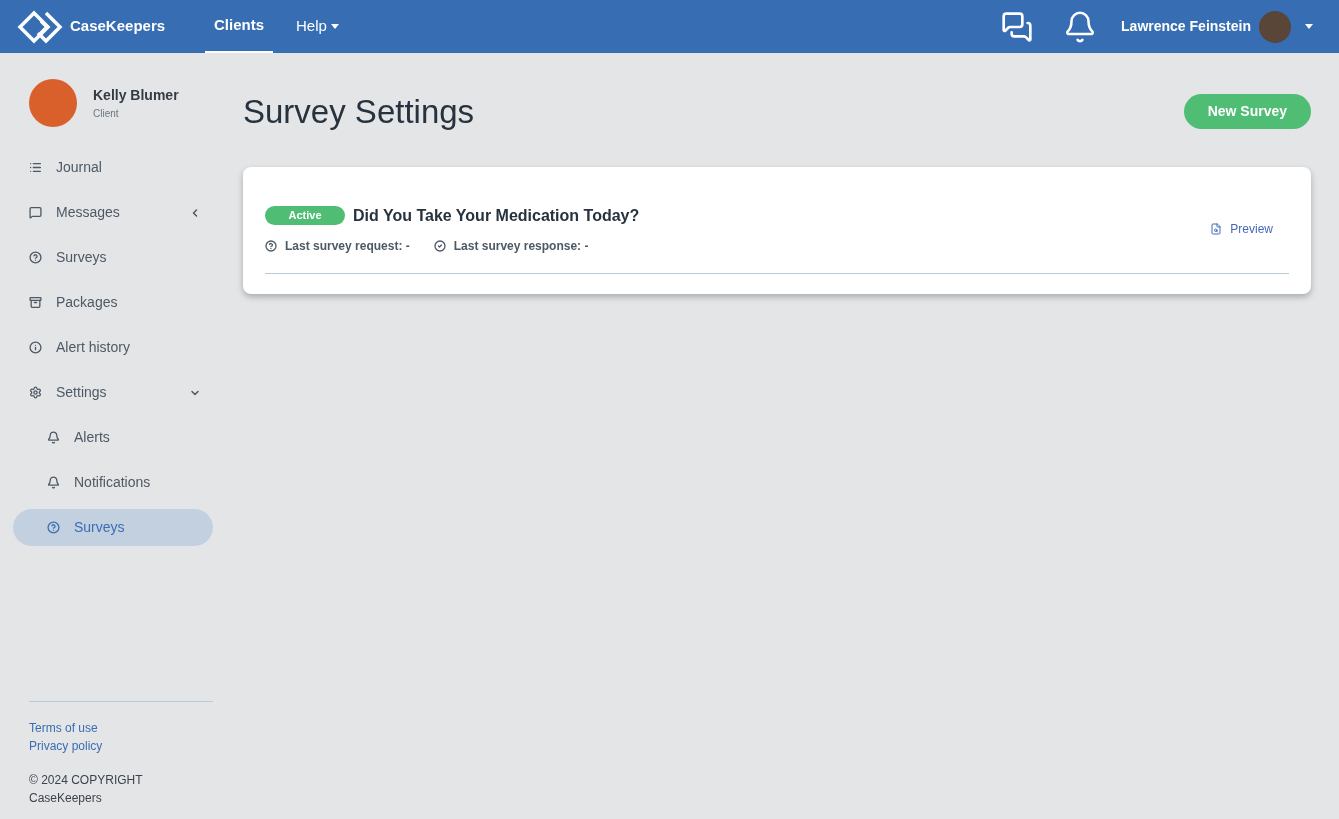 Image resolution: width=1339 pixels, height=819 pixels. I want to click on preview-link: Preview, so click(1241, 228).